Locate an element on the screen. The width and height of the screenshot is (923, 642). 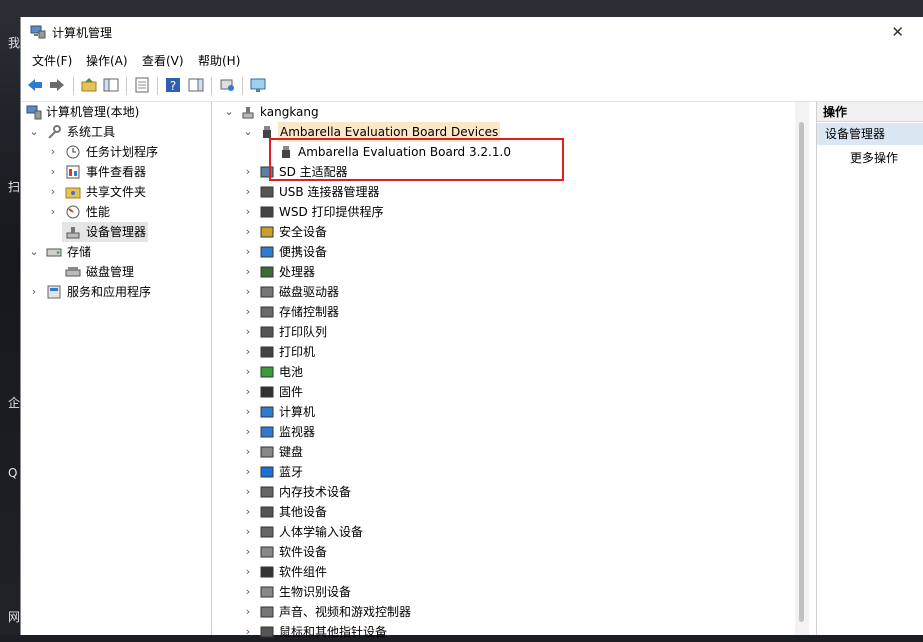
up-folder-icon is located at coordinates (89, 85).